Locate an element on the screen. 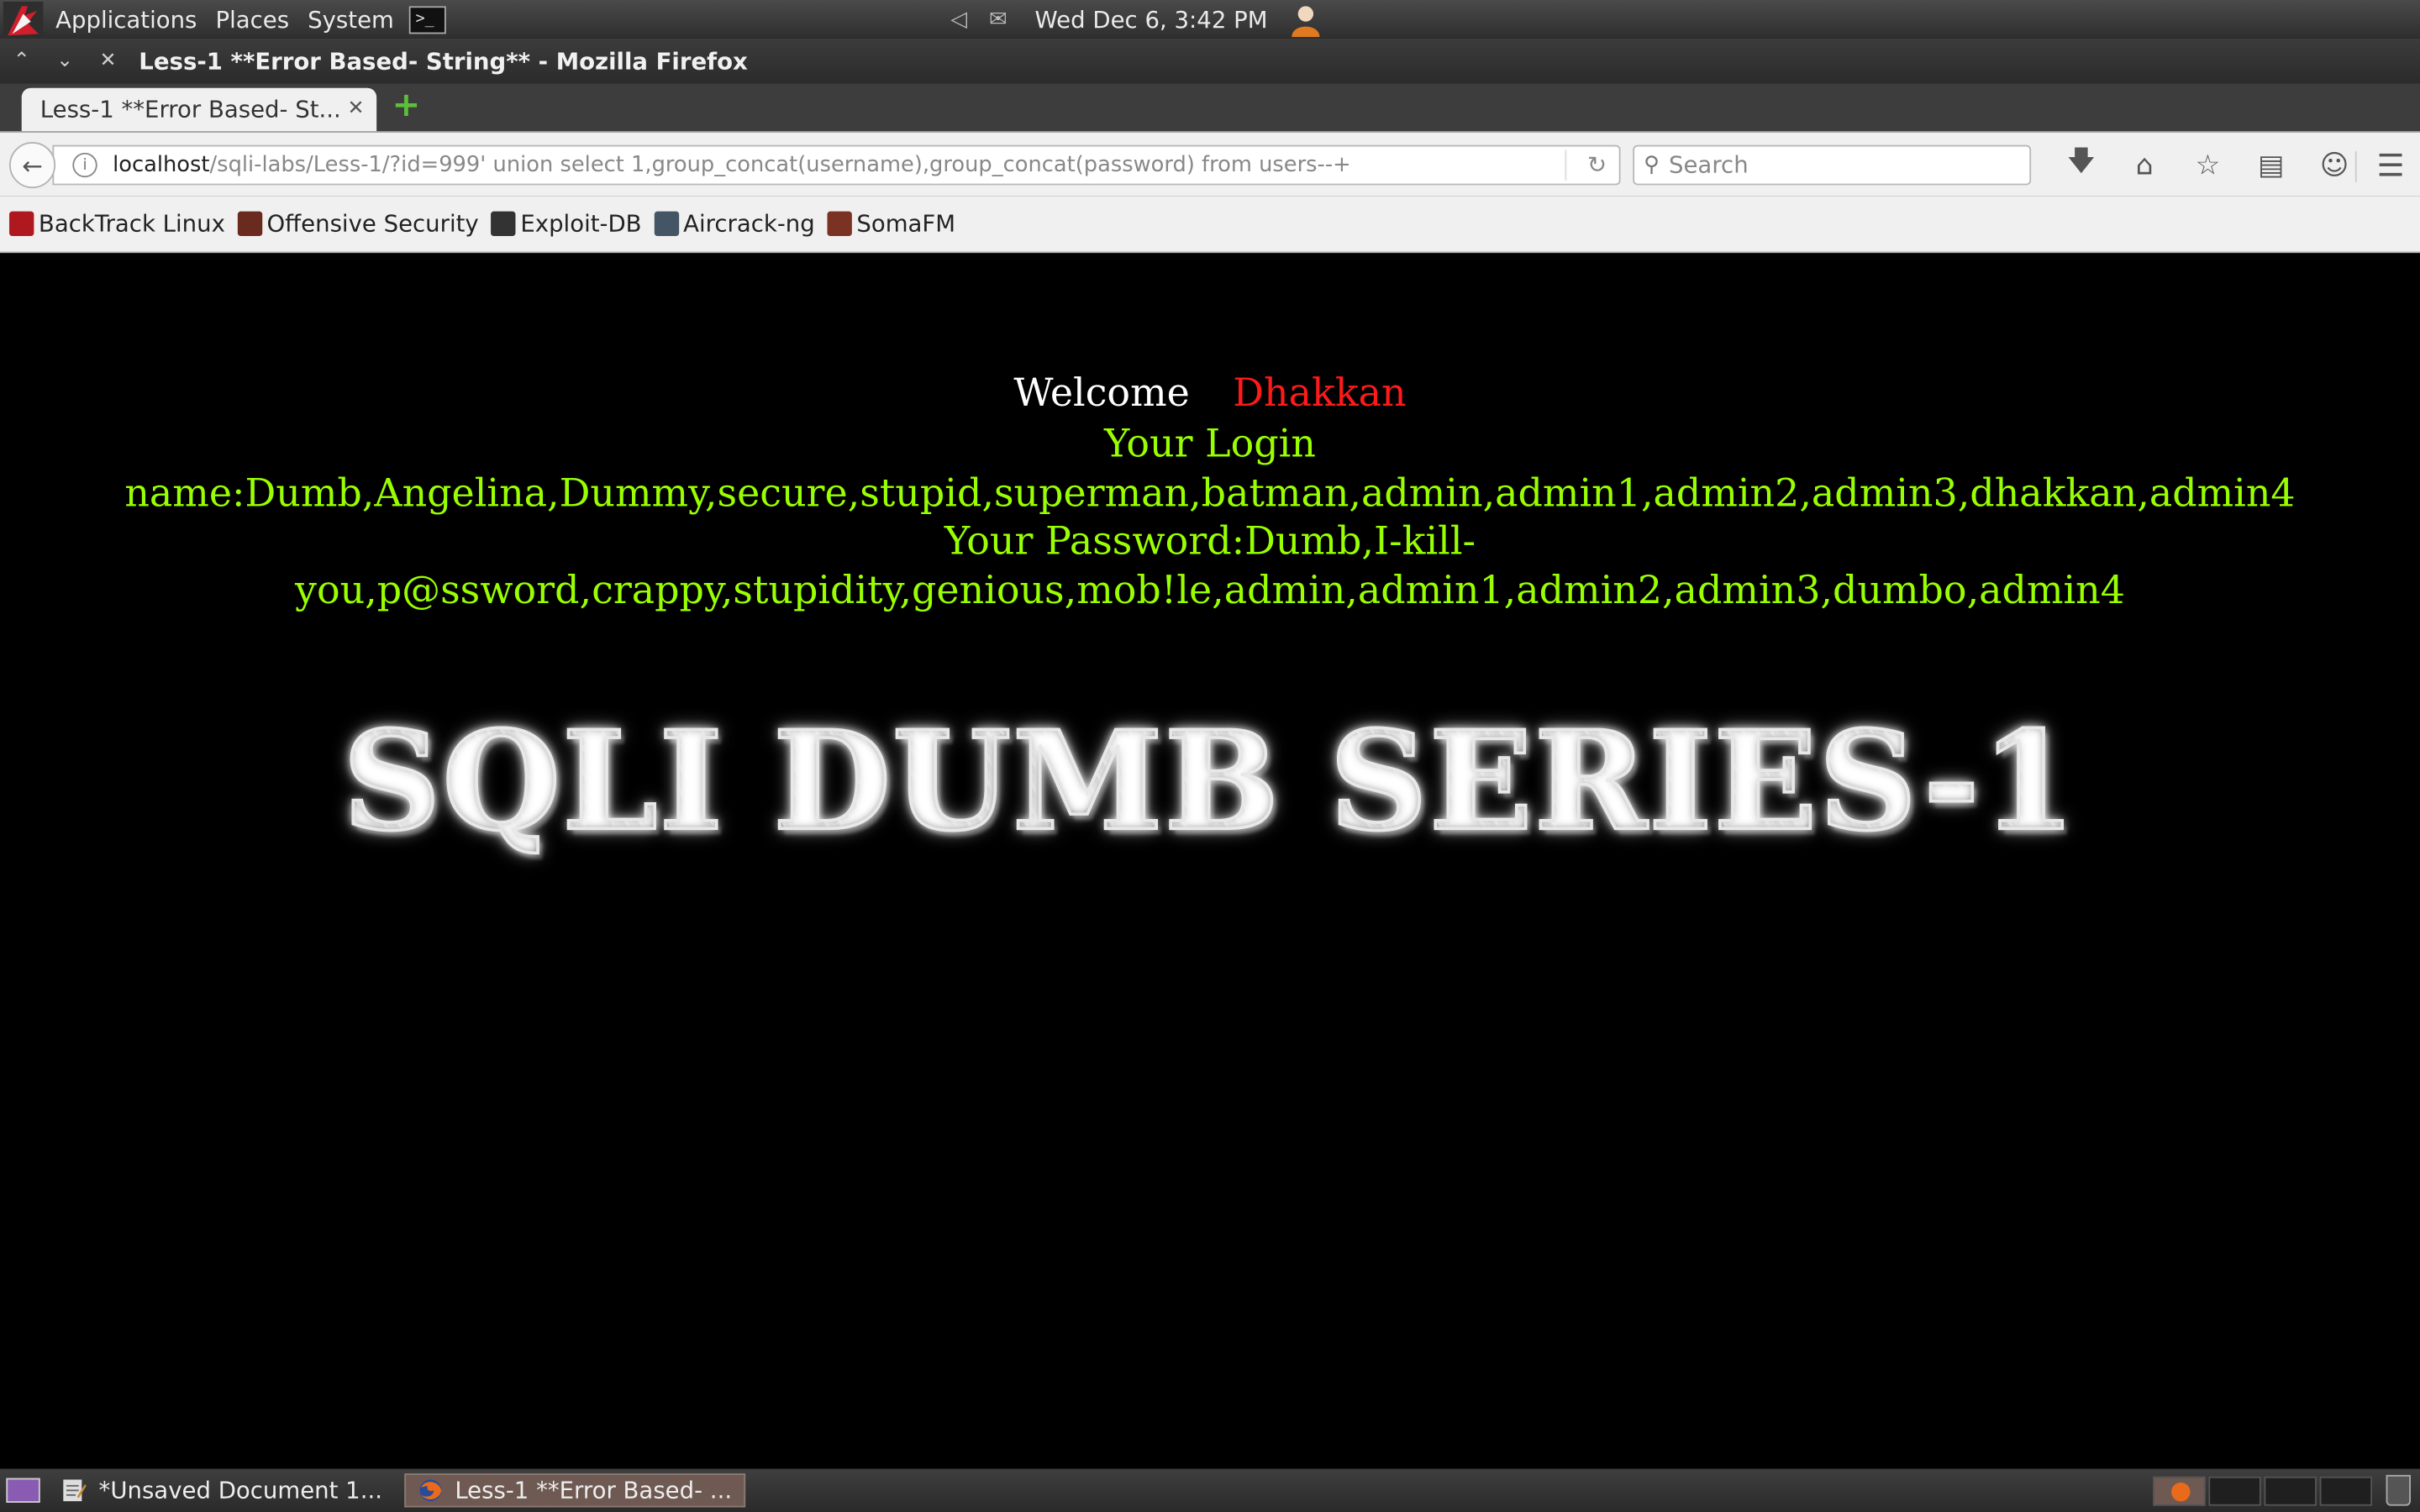 The image size is (2420, 1512). menu-system: System is located at coordinates (351, 19).